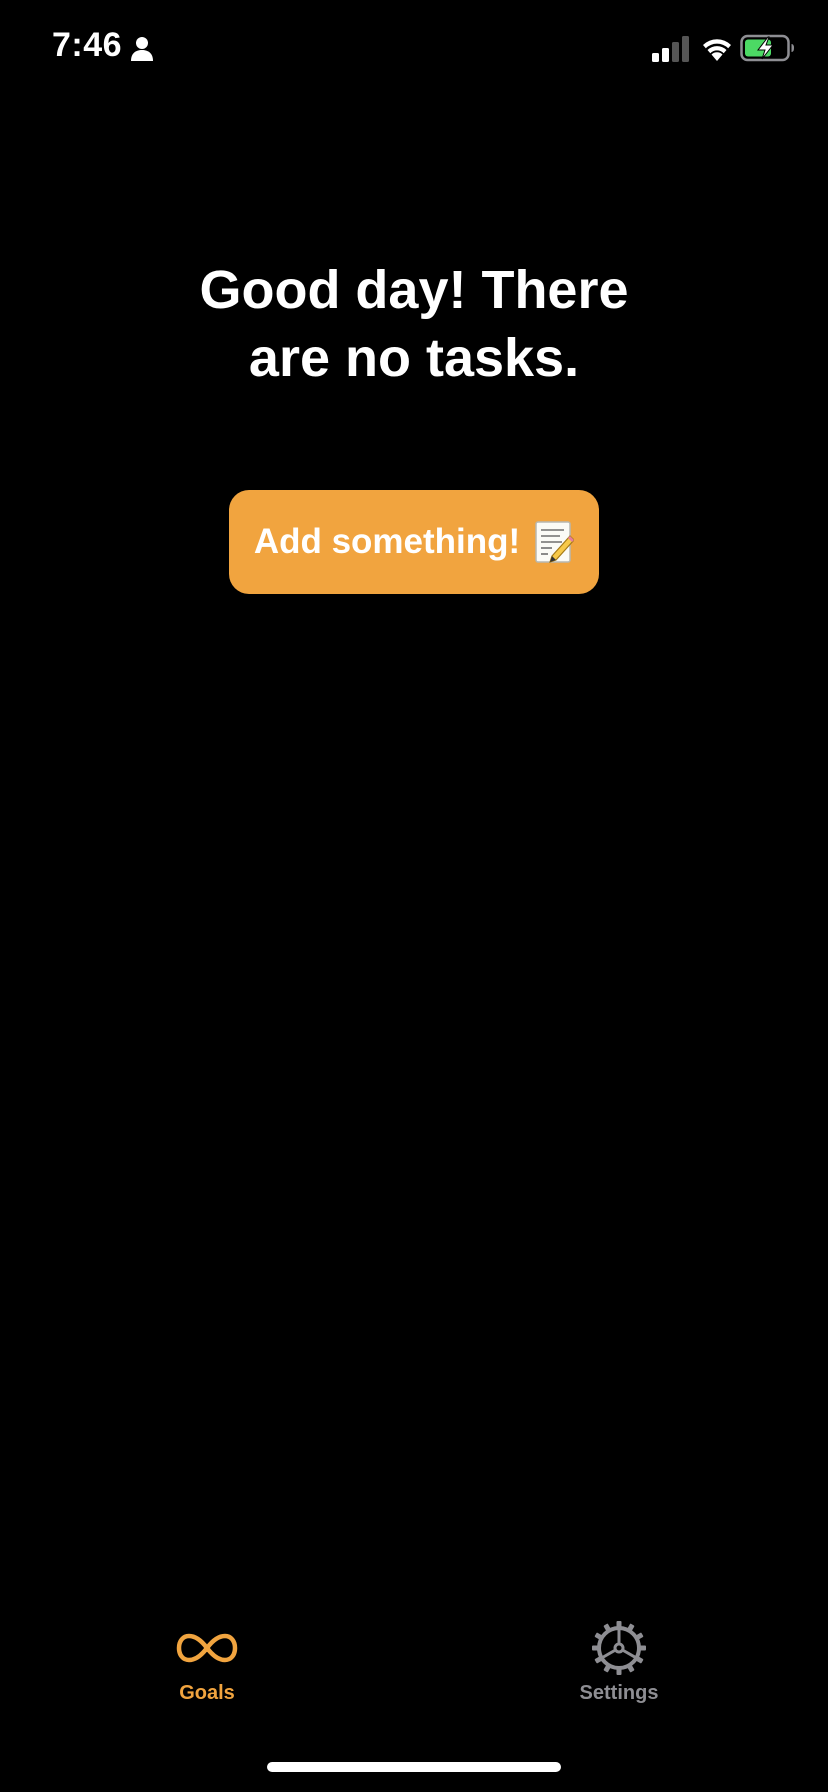  I want to click on status-time: 7:46, so click(87, 45).